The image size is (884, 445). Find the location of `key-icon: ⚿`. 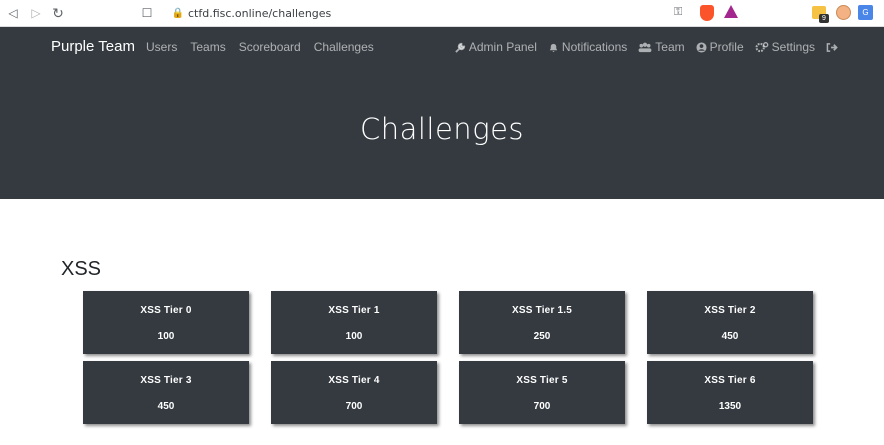

key-icon: ⚿ is located at coordinates (678, 12).